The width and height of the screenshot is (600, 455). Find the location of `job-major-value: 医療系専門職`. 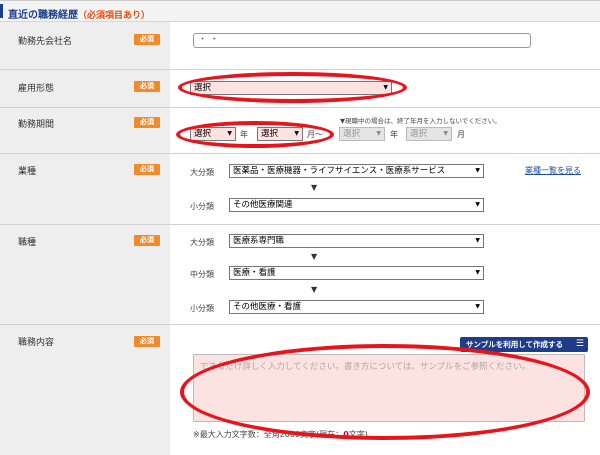

job-major-value: 医療系専門職 is located at coordinates (259, 241).